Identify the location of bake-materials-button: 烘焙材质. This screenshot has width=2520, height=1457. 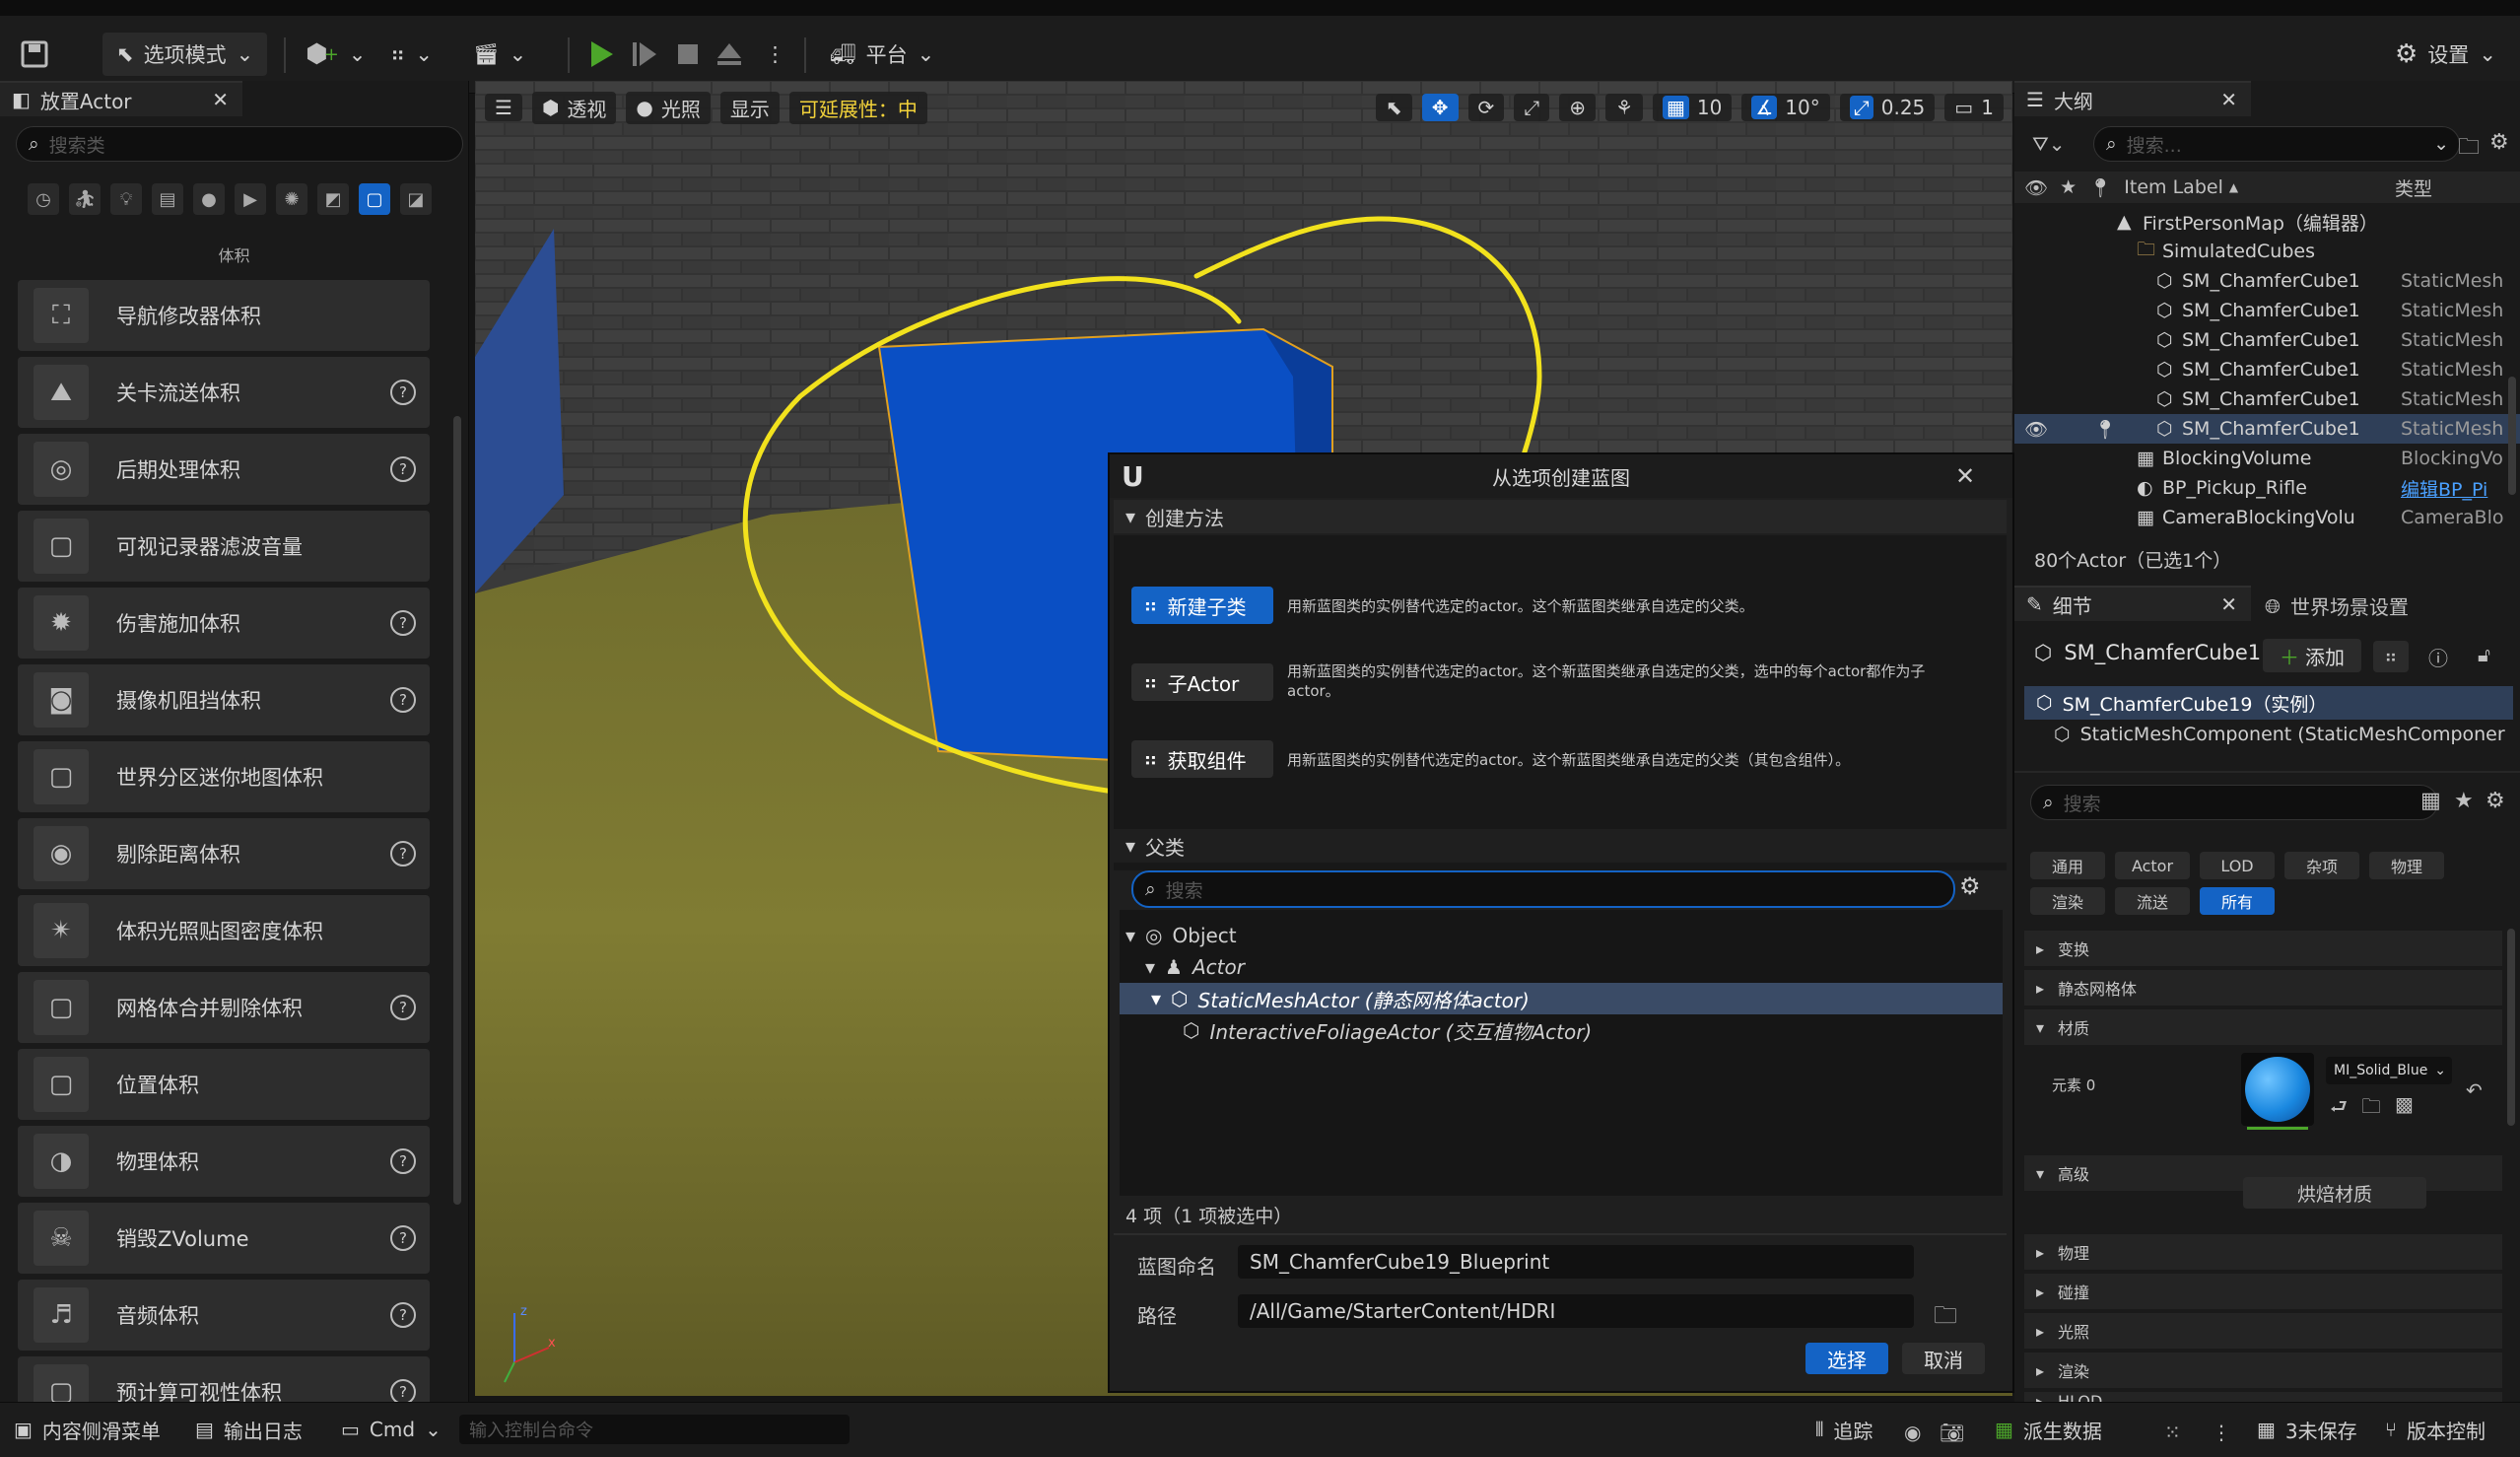
(2334, 1193).